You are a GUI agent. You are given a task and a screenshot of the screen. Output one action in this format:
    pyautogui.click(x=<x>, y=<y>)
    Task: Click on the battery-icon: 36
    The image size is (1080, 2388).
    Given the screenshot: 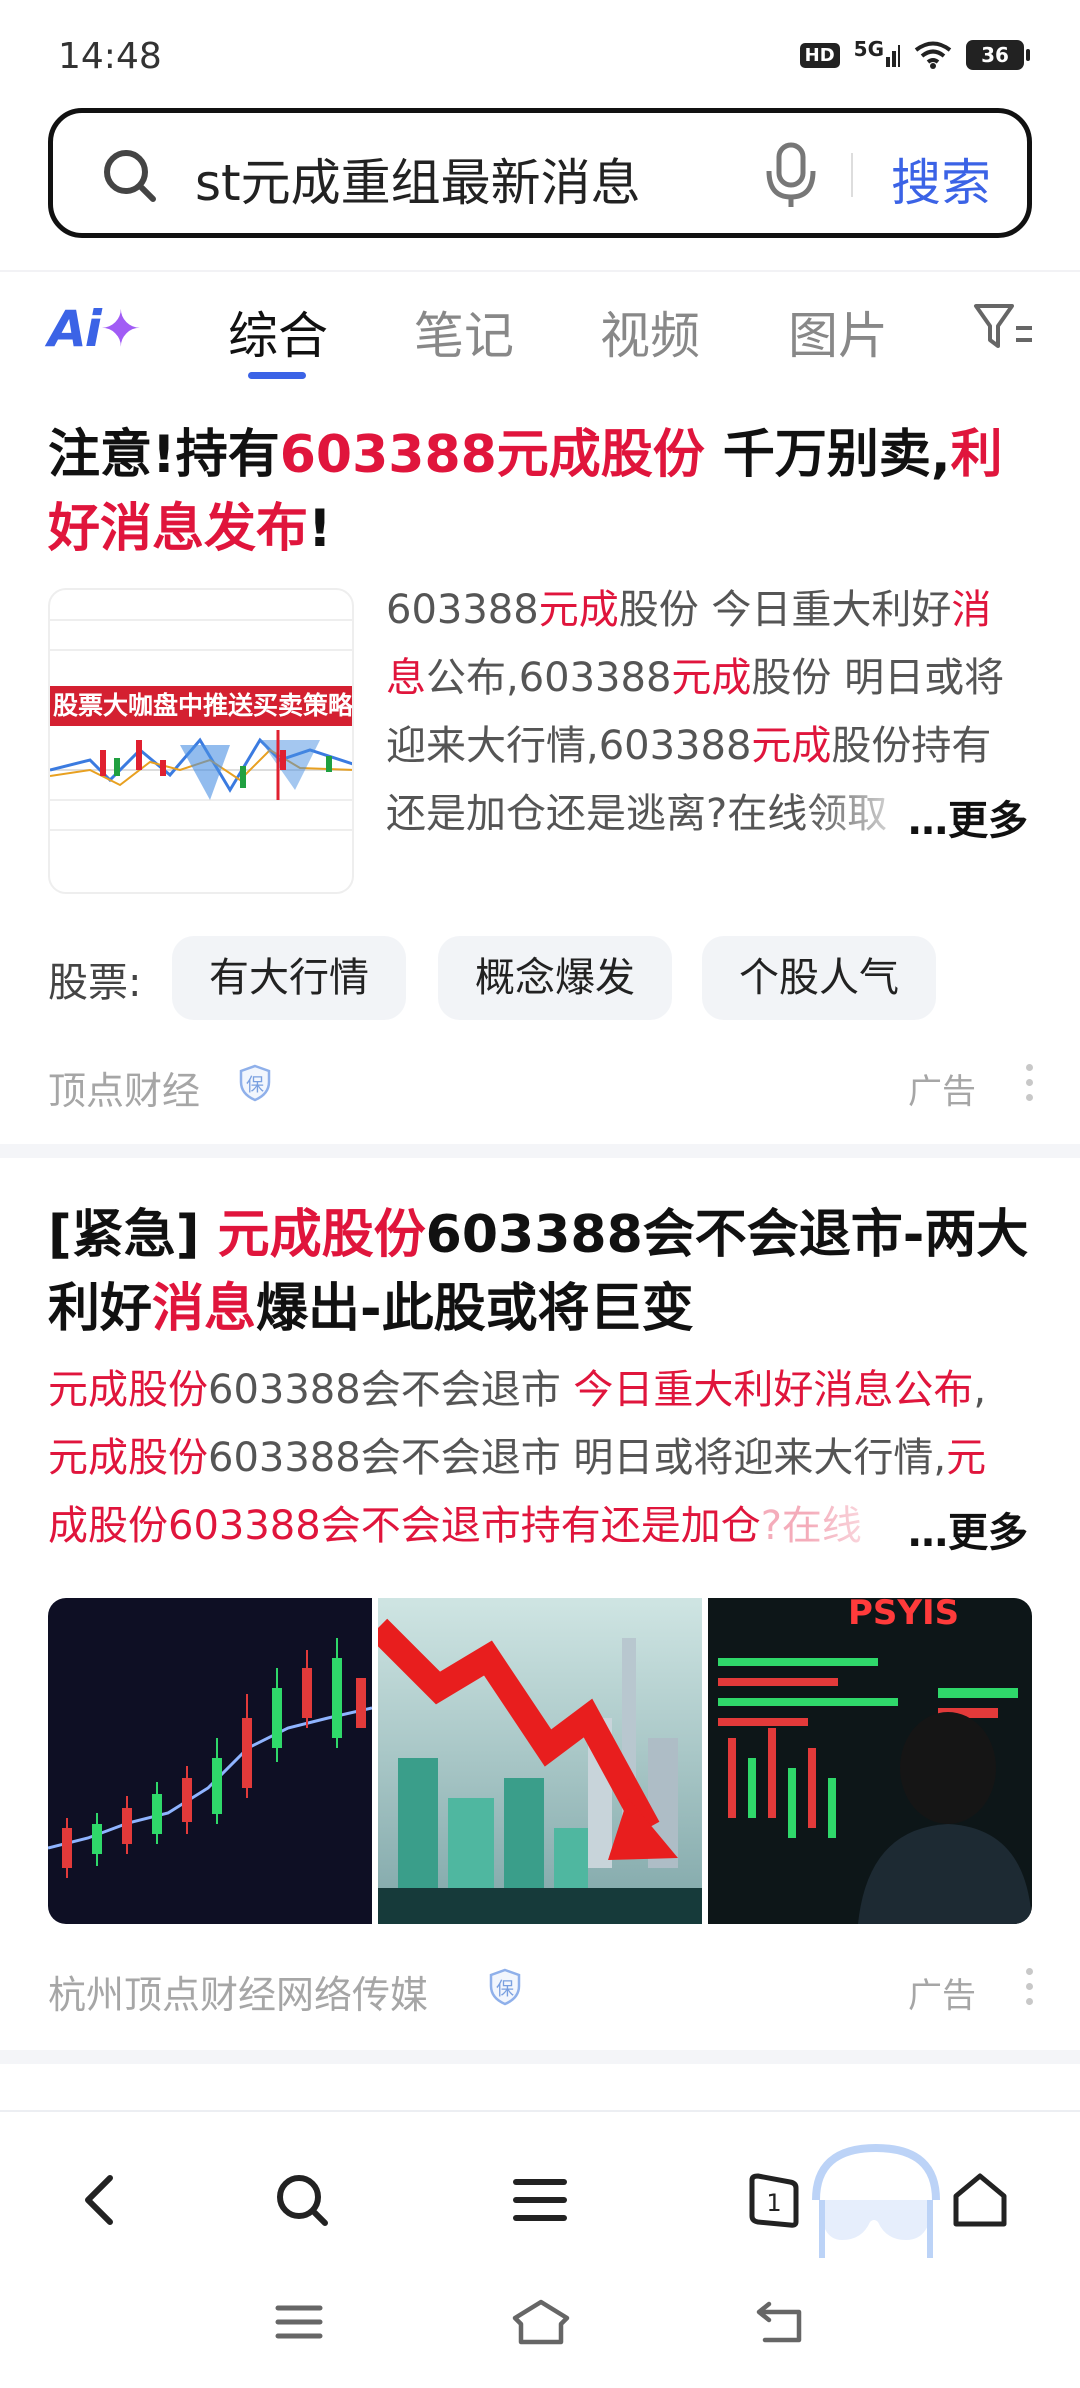 What is the action you would take?
    pyautogui.click(x=998, y=55)
    